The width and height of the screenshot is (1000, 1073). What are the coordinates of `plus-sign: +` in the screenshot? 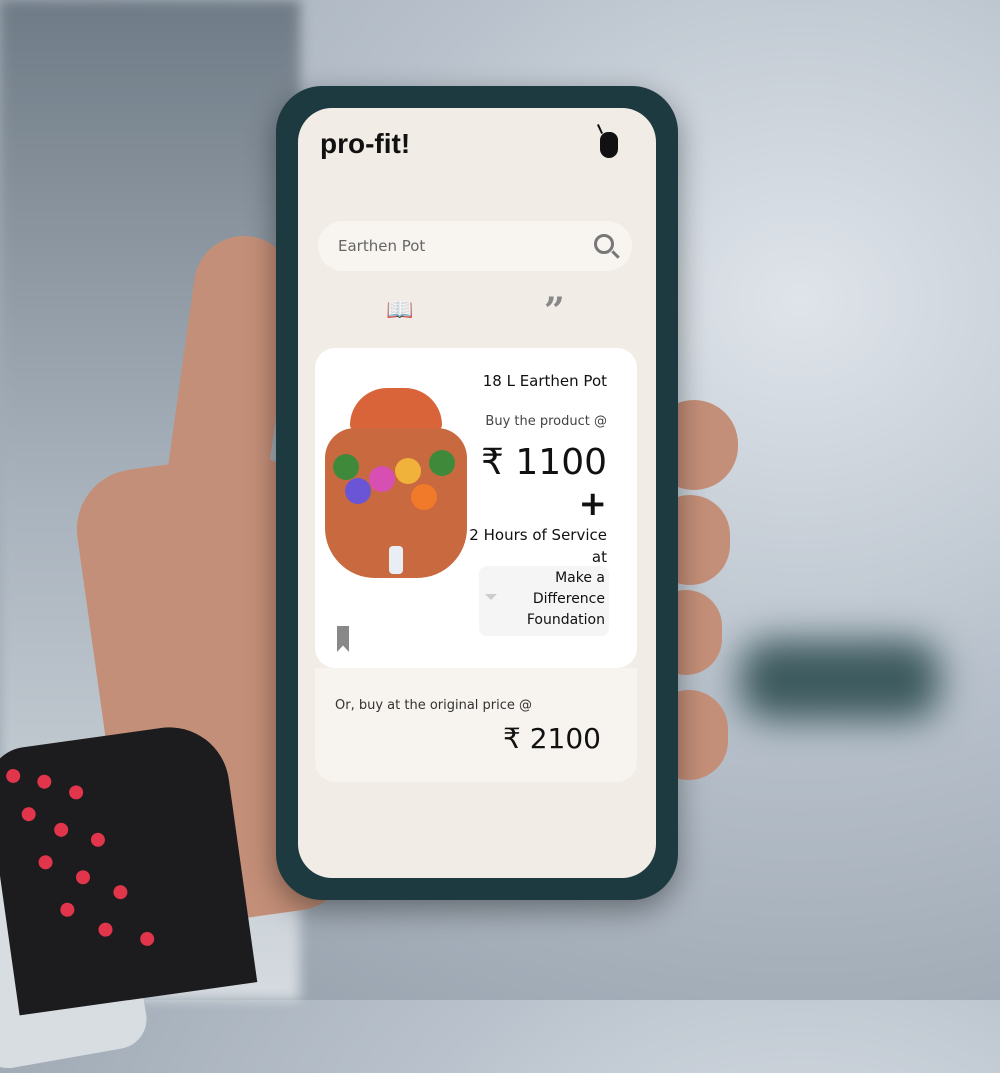 It's located at (593, 504).